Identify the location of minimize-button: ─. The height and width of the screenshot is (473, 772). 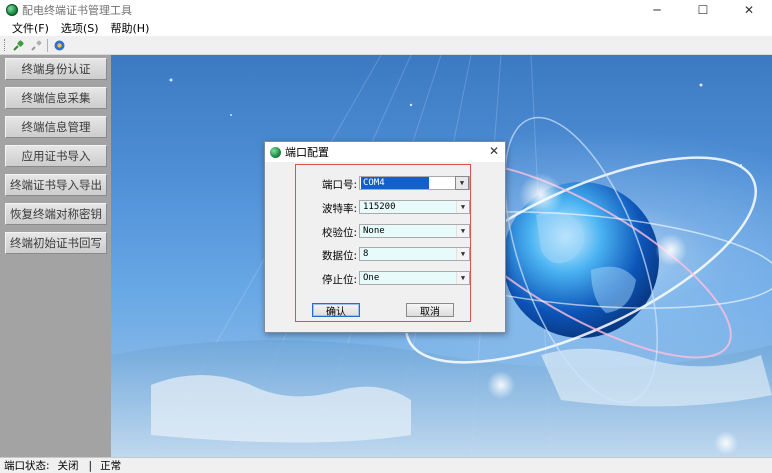
(657, 9).